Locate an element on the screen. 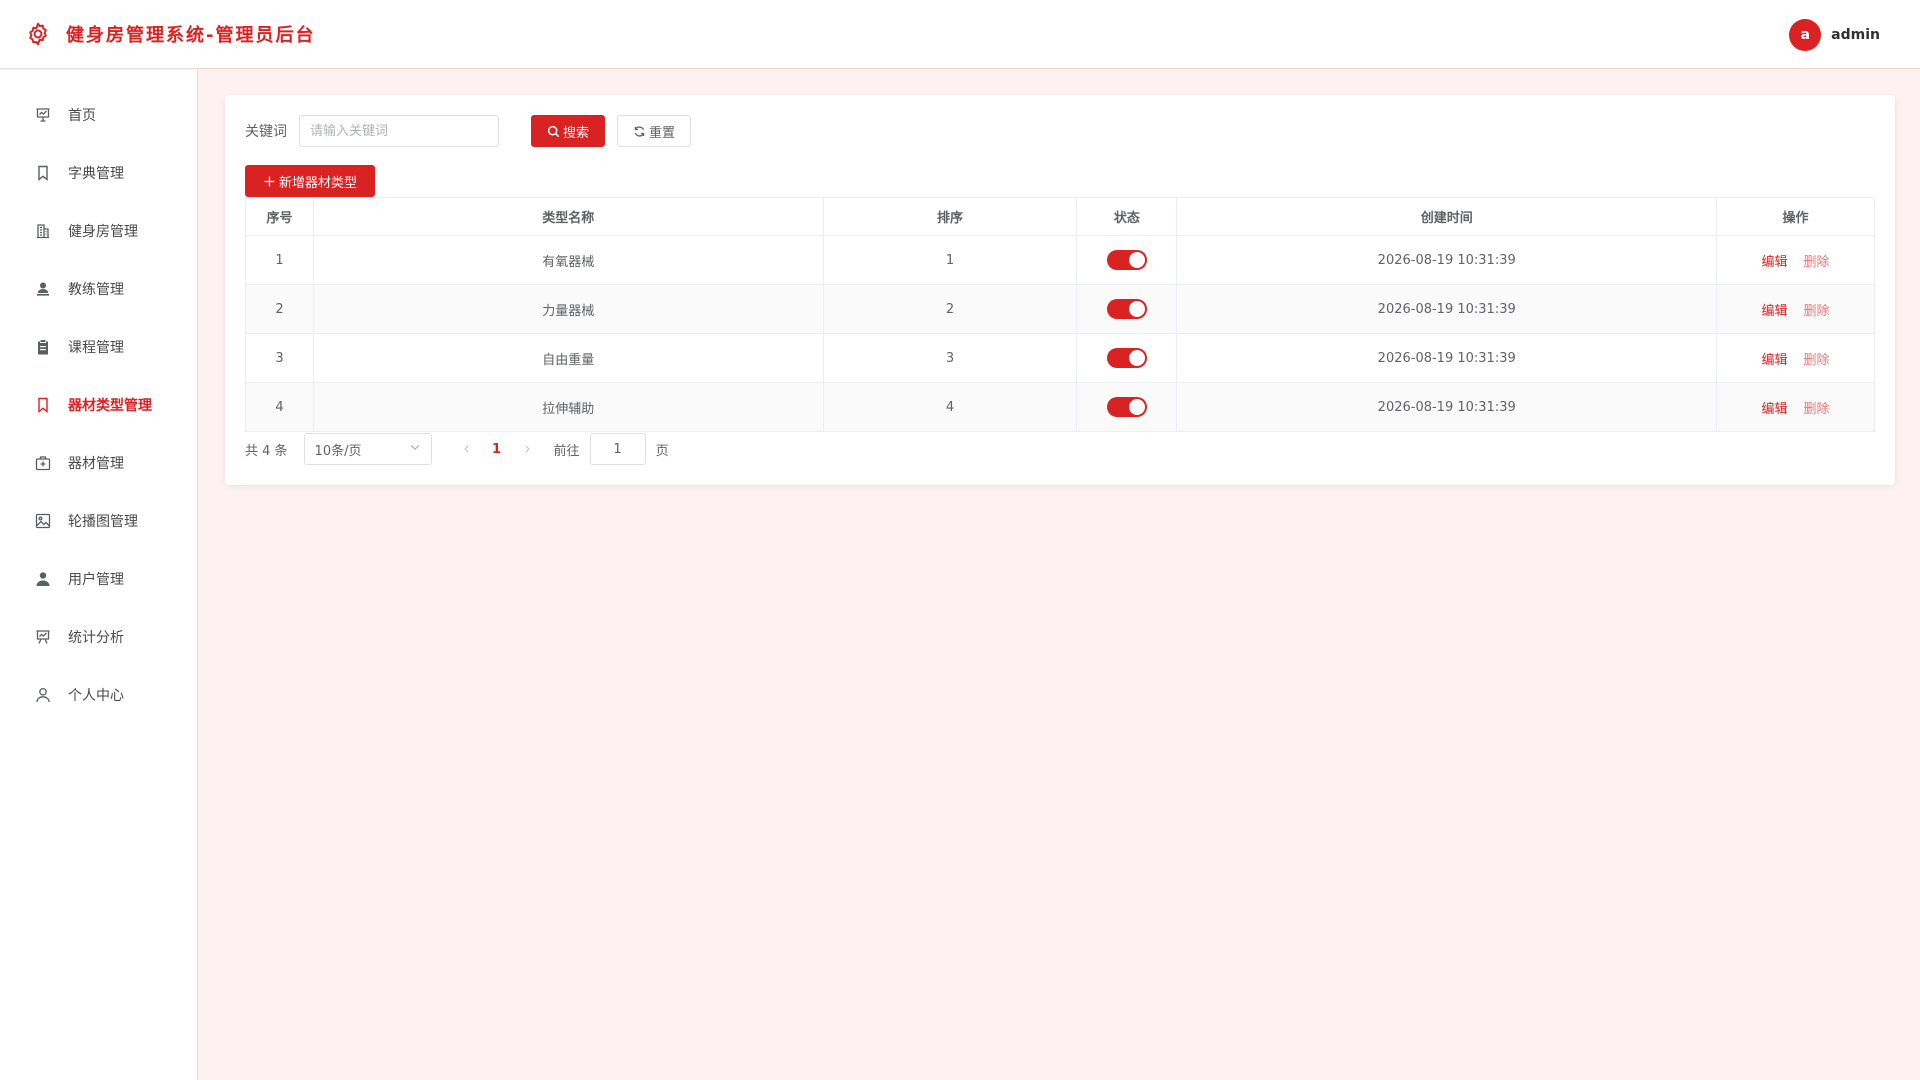 The width and height of the screenshot is (1920, 1080). column-header-index: 序号 is located at coordinates (279, 216).